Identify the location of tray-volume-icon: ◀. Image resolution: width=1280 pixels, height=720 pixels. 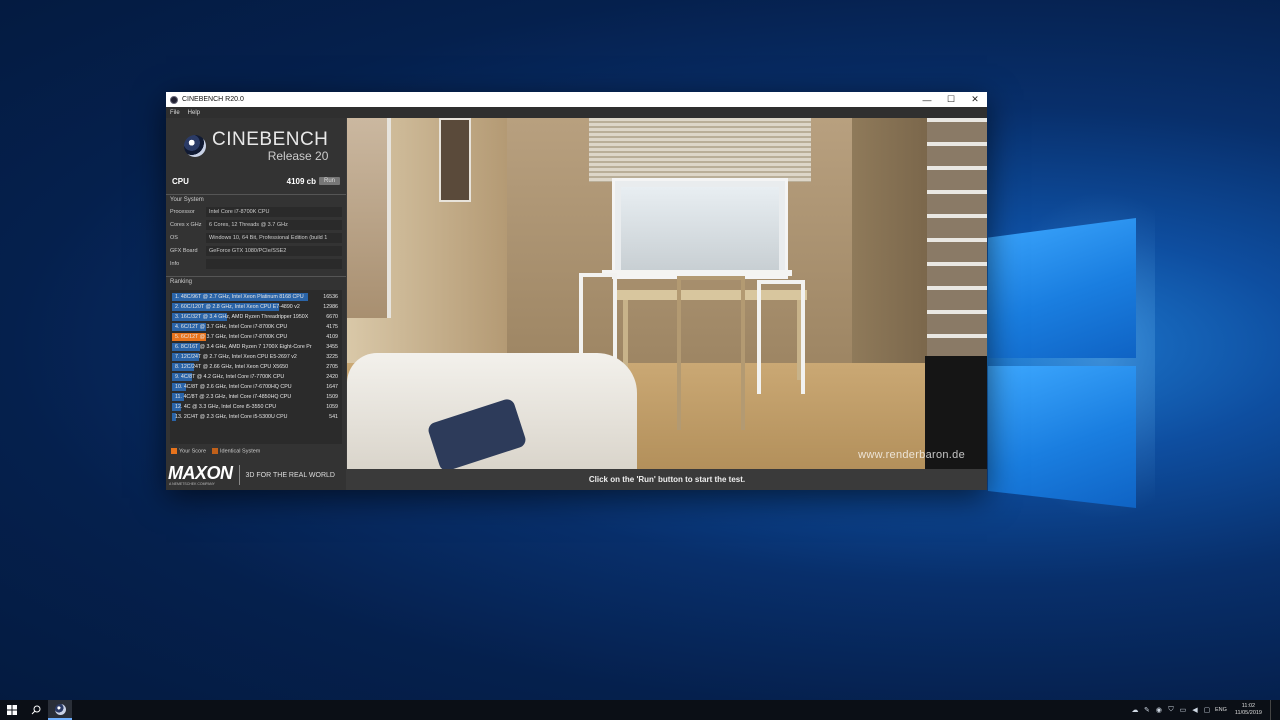
(1195, 710).